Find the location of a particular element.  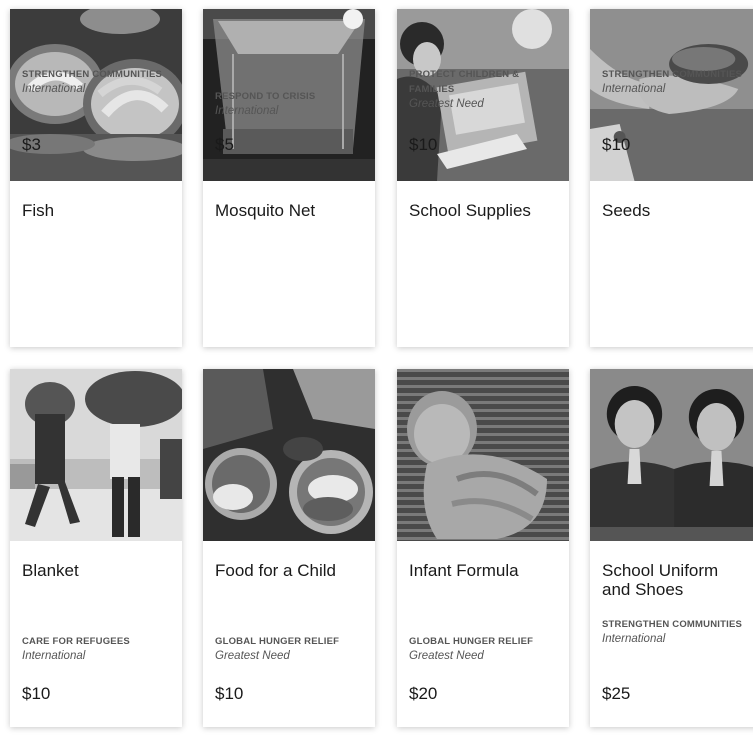

product-price: $25 is located at coordinates (616, 693).